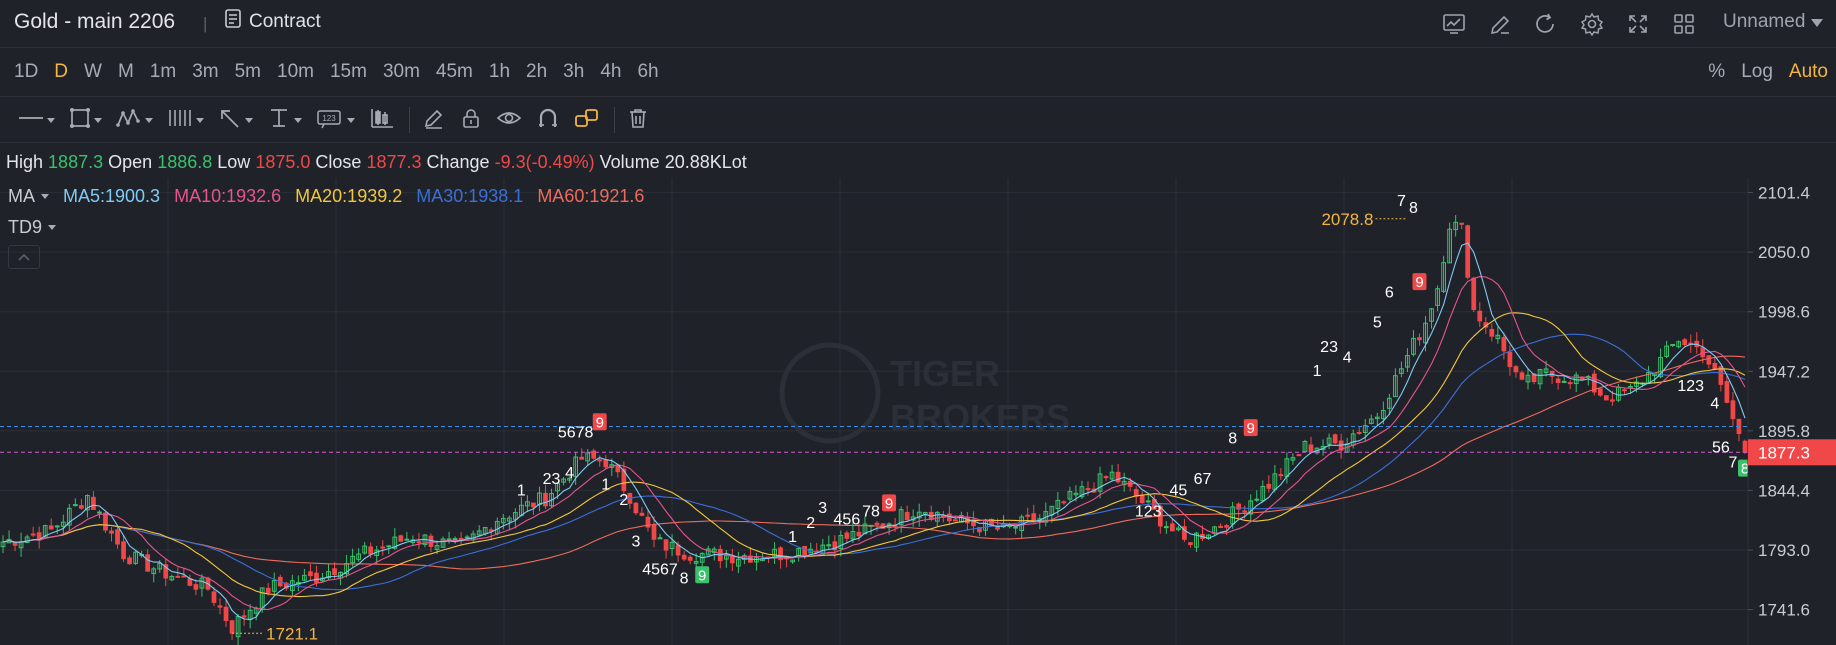 This screenshot has height=645, width=1836. I want to click on open-value: 1886.8, so click(185, 162).